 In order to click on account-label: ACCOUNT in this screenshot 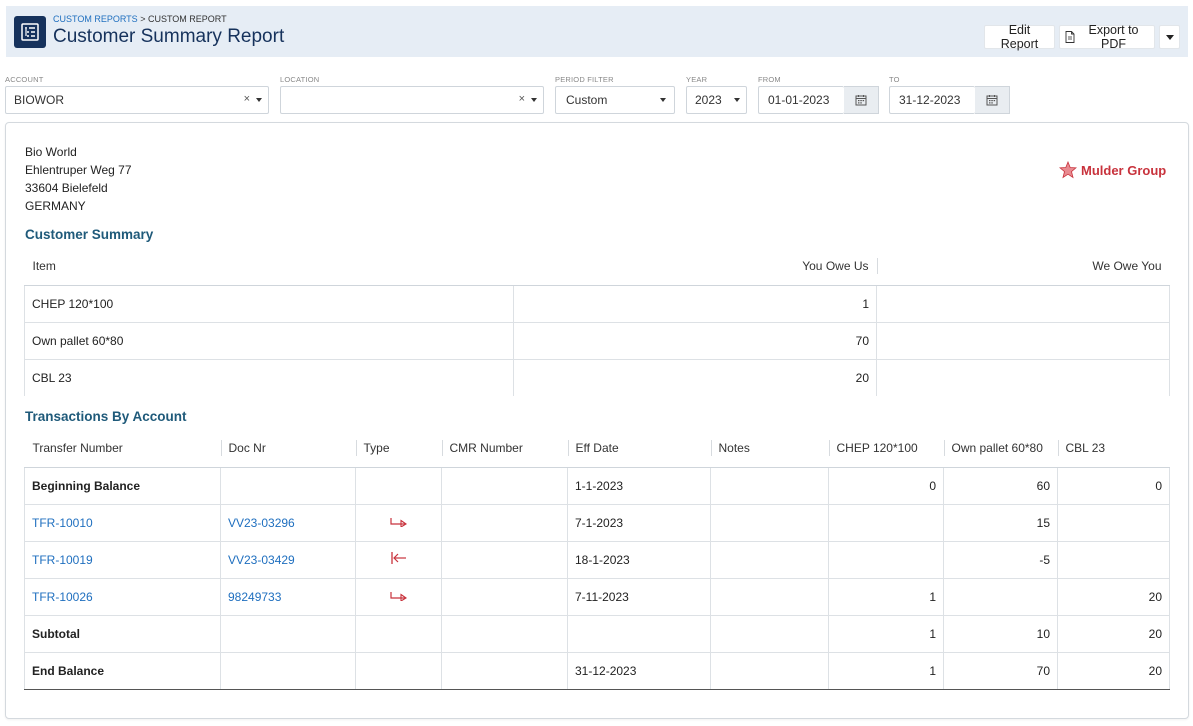, I will do `click(24, 79)`.